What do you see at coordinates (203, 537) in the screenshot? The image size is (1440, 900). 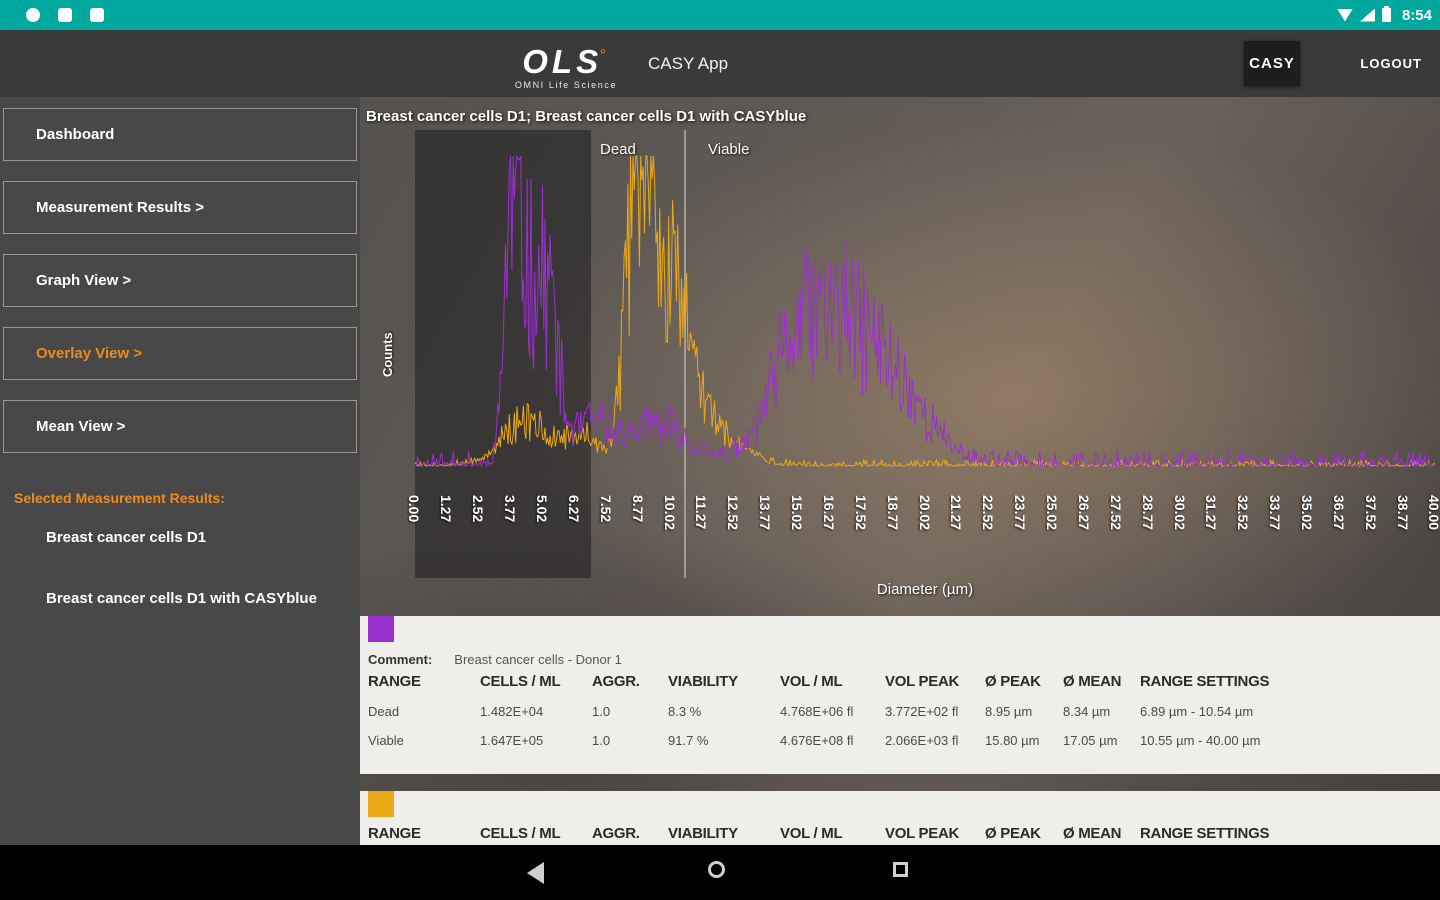 I see `selected-measurement-1: Breast cancer cells D1` at bounding box center [203, 537].